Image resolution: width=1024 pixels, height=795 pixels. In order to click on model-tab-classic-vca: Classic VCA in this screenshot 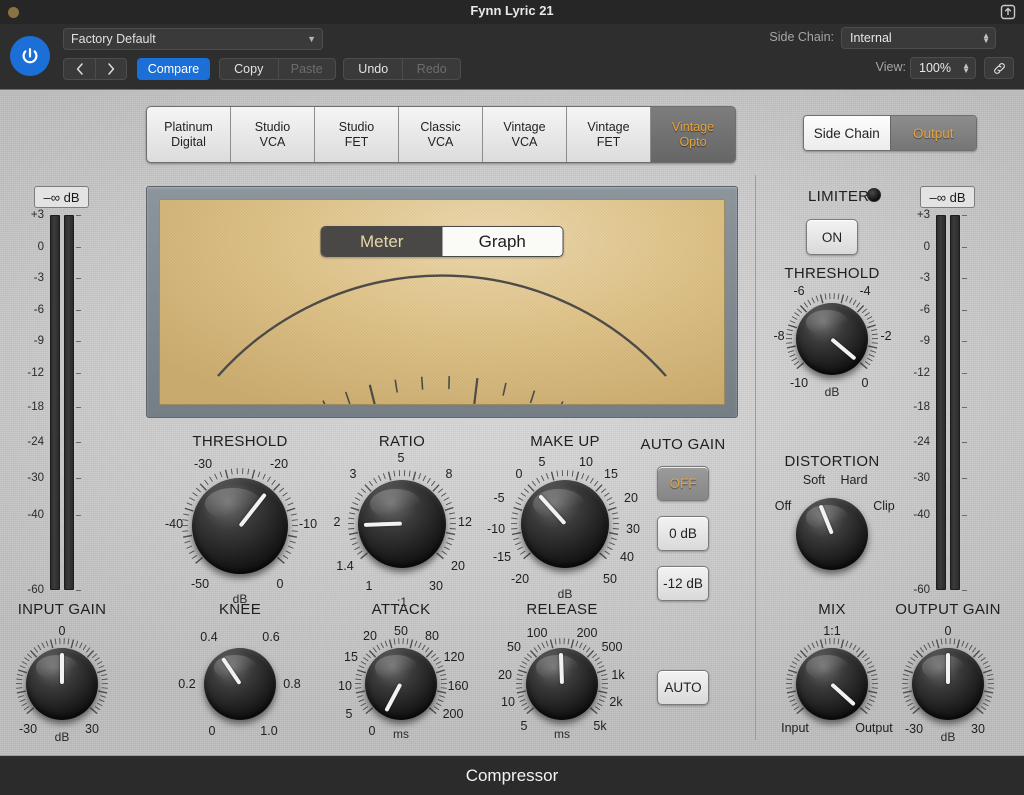, I will do `click(441, 134)`.